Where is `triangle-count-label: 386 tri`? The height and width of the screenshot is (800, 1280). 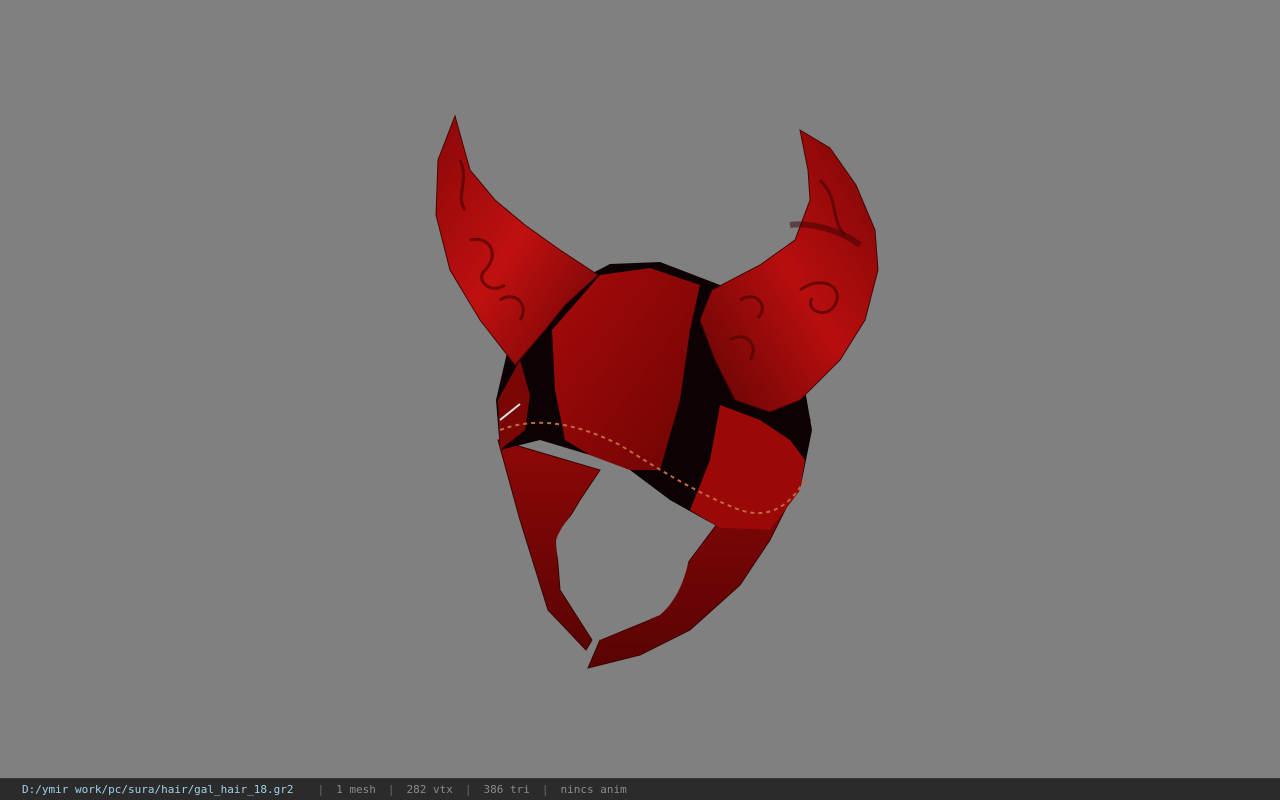
triangle-count-label: 386 tri is located at coordinates (506, 789).